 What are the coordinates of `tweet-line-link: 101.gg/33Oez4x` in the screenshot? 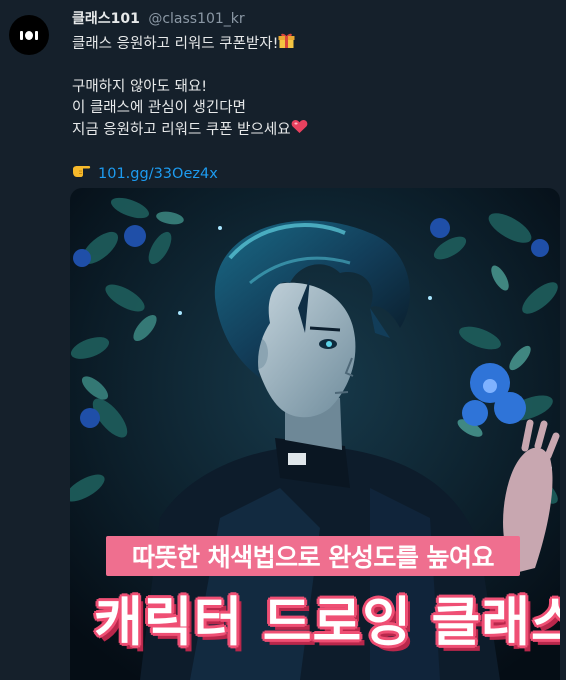 It's located at (315, 173).